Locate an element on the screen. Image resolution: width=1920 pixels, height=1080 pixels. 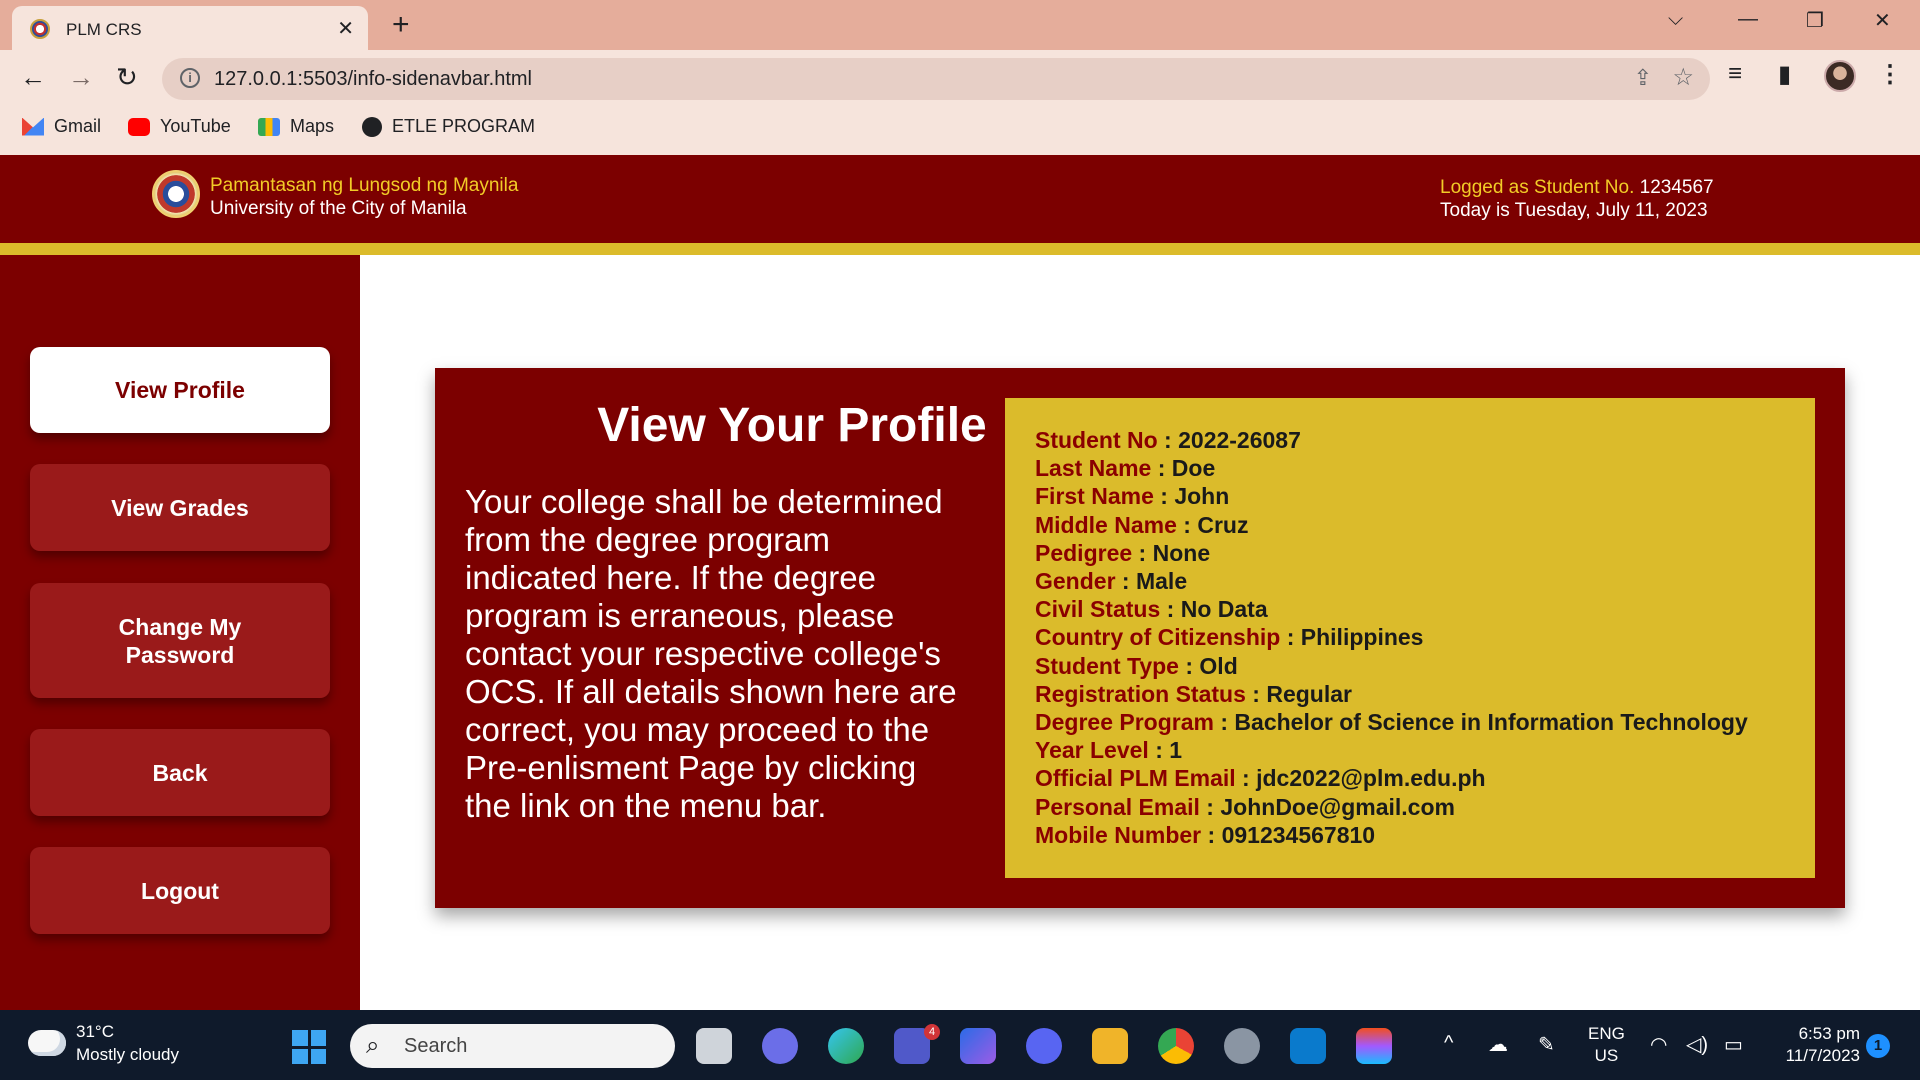
close-tab-icon: ✕ is located at coordinates (345, 28).